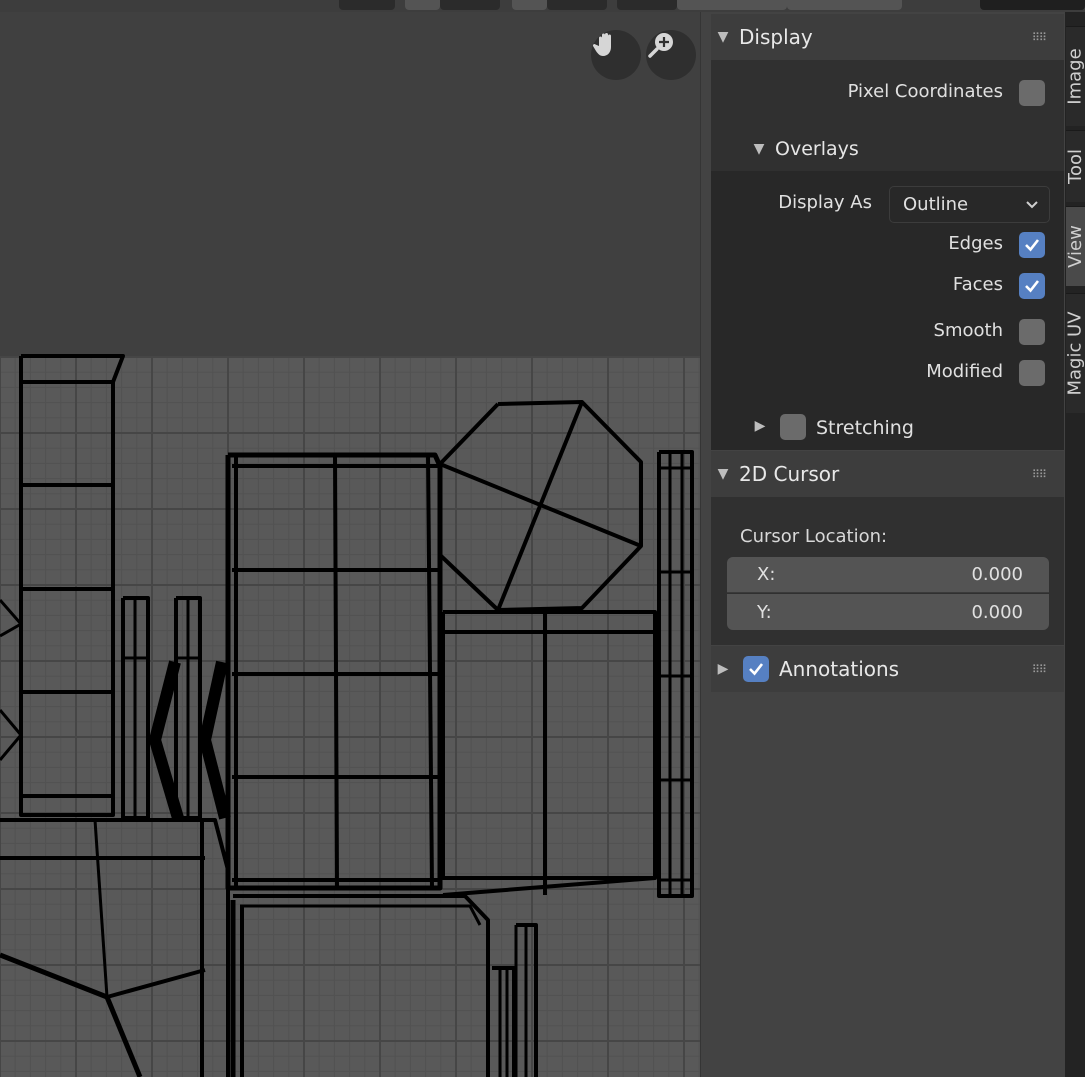  I want to click on stretching-checkbox, so click(793, 427).